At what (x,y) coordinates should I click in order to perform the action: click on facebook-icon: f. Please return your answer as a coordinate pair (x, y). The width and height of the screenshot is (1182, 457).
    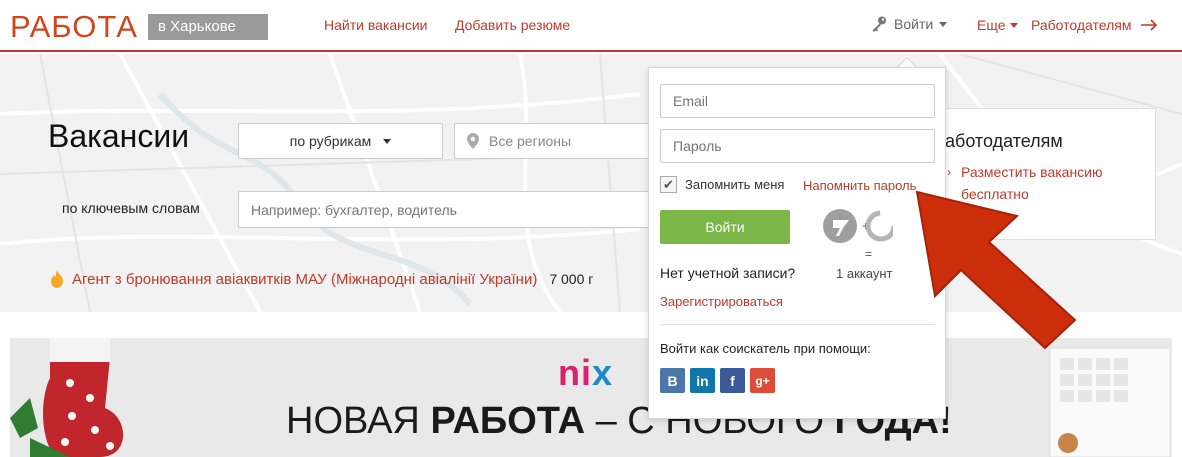
    Looking at the image, I should click on (732, 380).